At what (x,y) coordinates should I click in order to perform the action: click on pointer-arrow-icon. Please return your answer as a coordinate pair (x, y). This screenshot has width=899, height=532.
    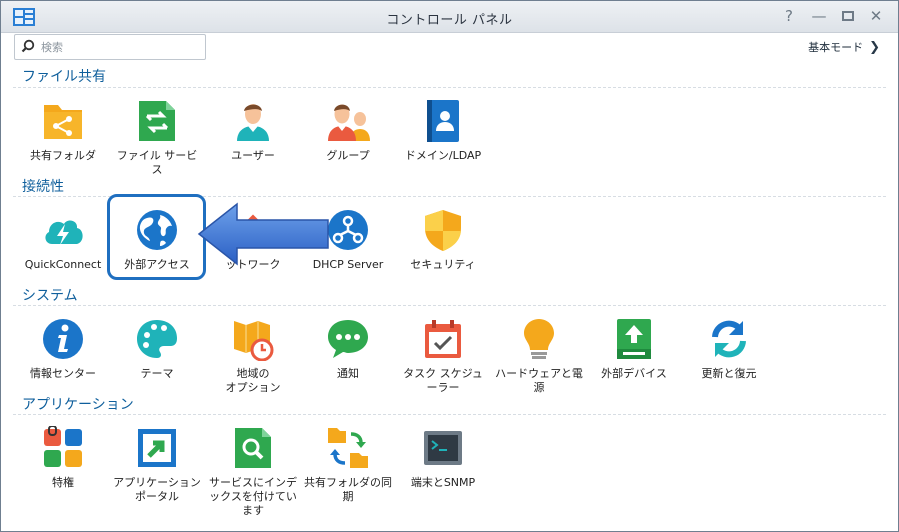
    Looking at the image, I should click on (263, 234).